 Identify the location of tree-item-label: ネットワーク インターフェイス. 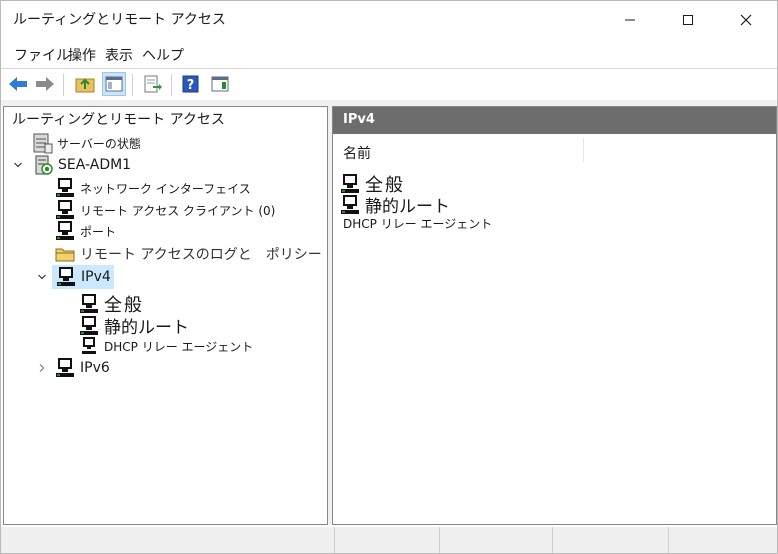
(165, 188).